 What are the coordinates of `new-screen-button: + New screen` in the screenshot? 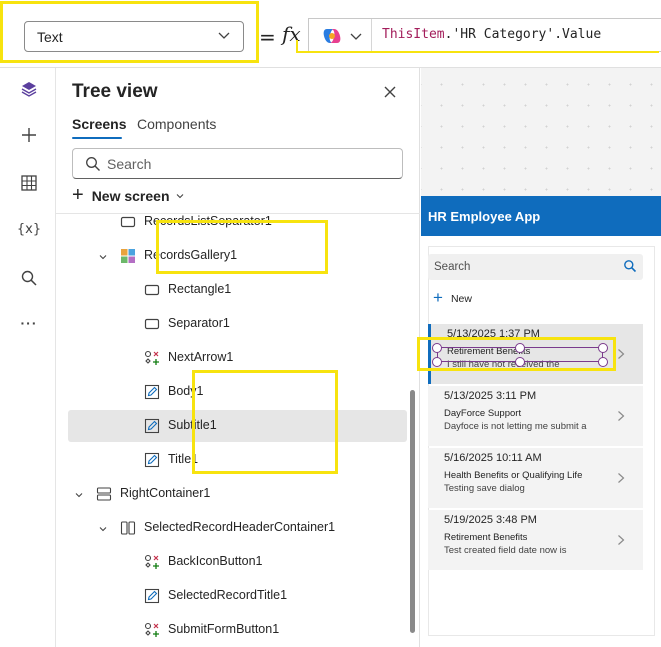 It's located at (128, 194).